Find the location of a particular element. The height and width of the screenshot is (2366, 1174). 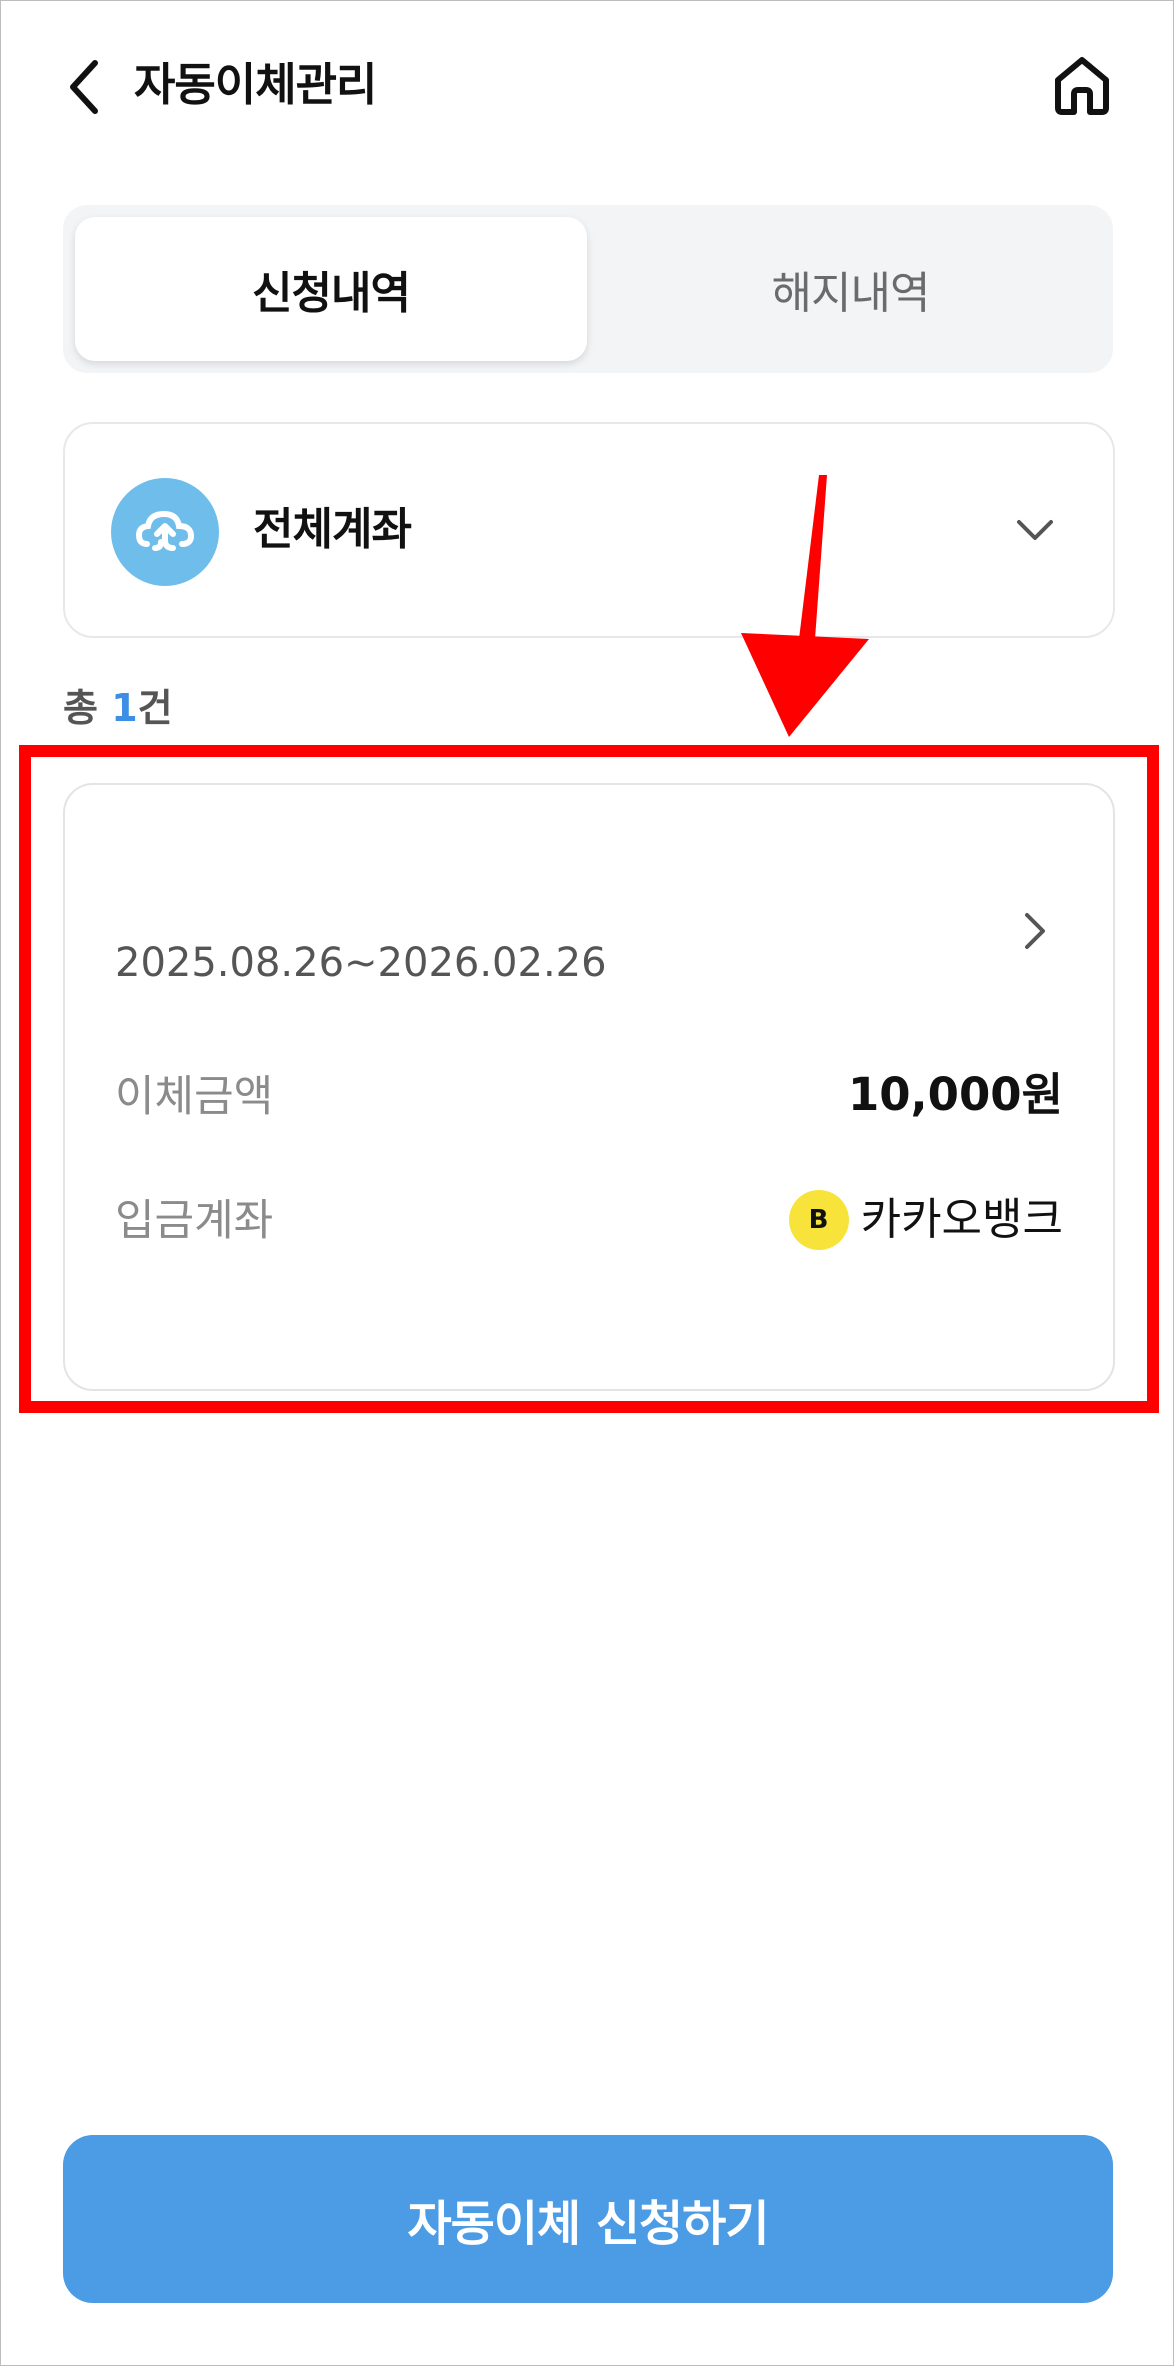

annotation-arrow-icon is located at coordinates (805, 606).